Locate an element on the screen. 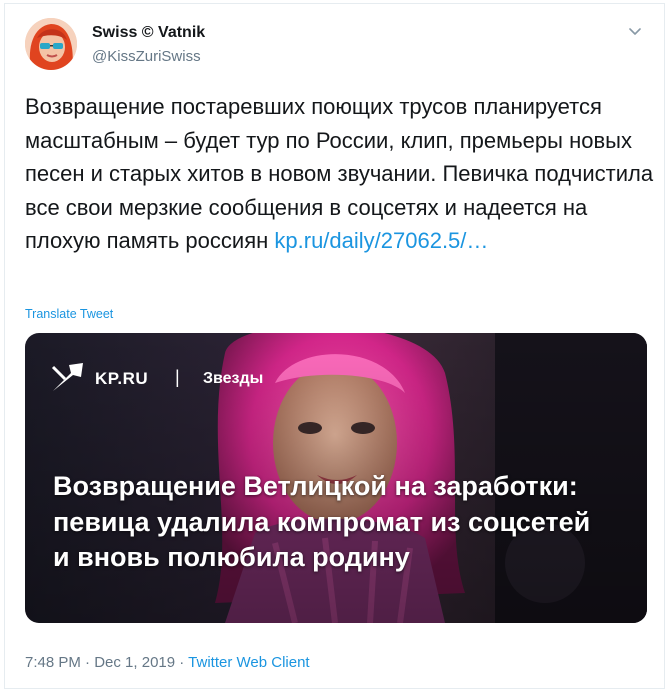 Image resolution: width=671 pixels, height=694 pixels. avatar is located at coordinates (51, 44).